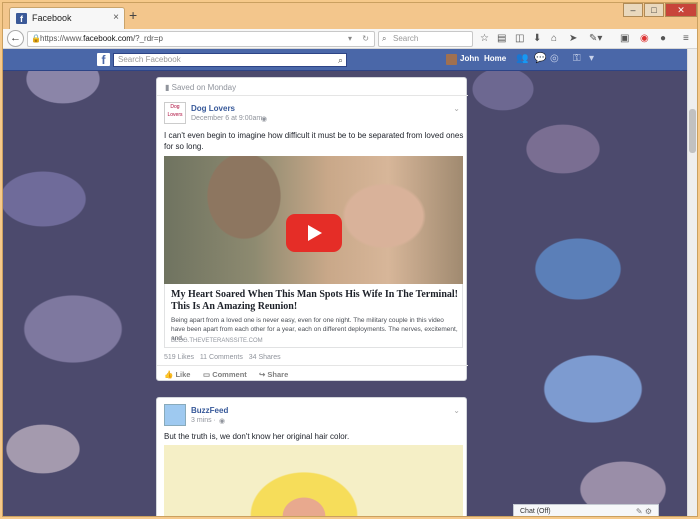  I want to click on like-button: 👍 Like, so click(177, 374).